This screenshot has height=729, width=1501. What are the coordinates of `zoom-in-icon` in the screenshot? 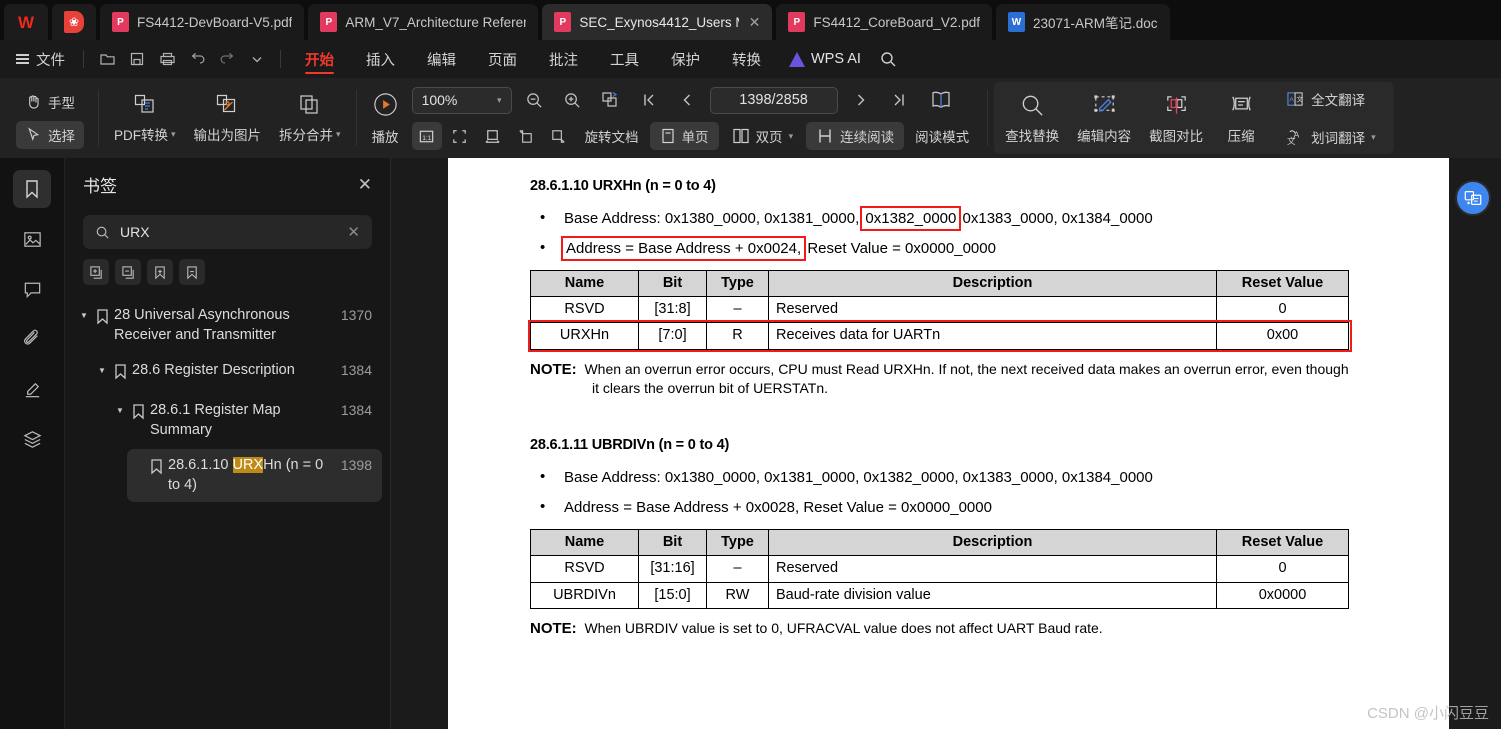 It's located at (573, 100).